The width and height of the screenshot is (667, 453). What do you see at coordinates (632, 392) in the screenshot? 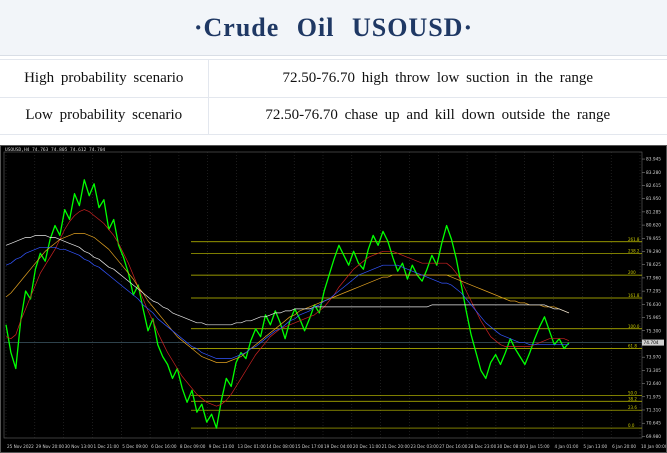
I see `fib-level-label: 50.0` at bounding box center [632, 392].